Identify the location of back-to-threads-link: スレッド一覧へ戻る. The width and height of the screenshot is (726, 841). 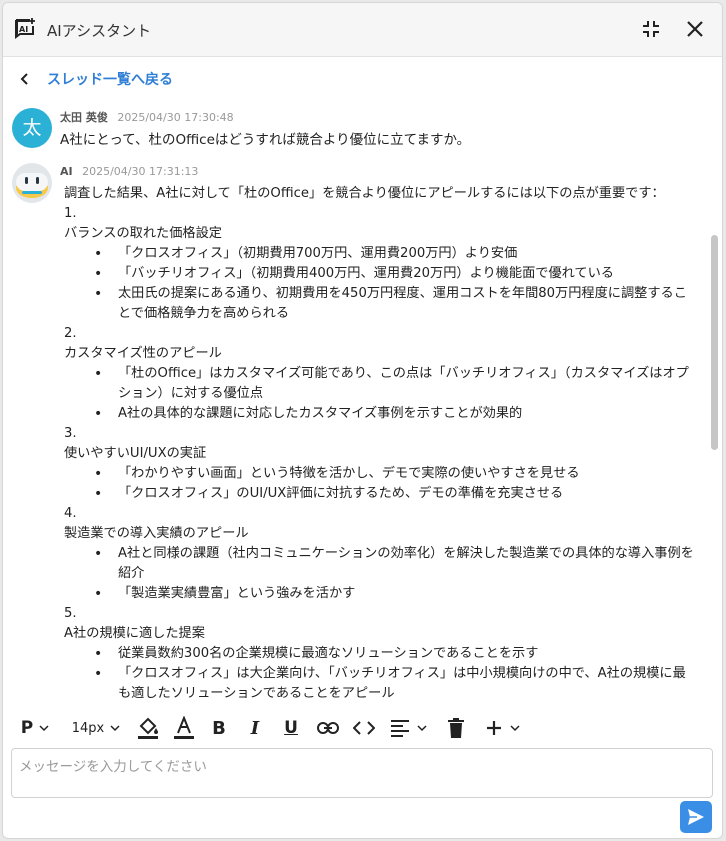
(95, 79).